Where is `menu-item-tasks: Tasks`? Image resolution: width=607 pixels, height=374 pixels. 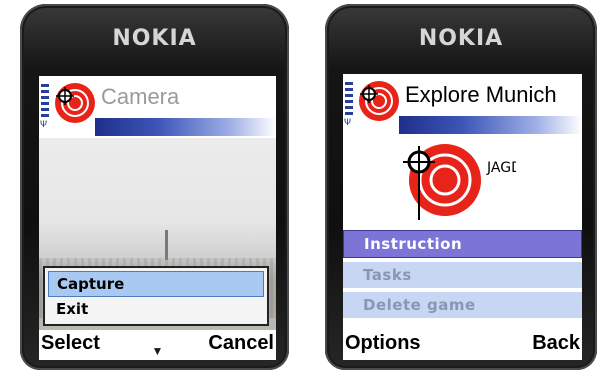 menu-item-tasks: Tasks is located at coordinates (462, 275).